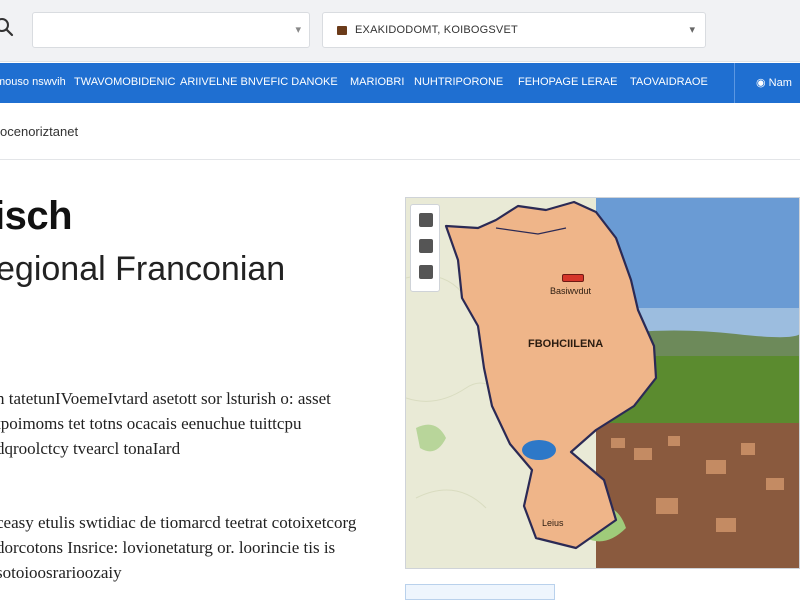 This screenshot has width=800, height=600. I want to click on thumbnail-strip, so click(480, 592).